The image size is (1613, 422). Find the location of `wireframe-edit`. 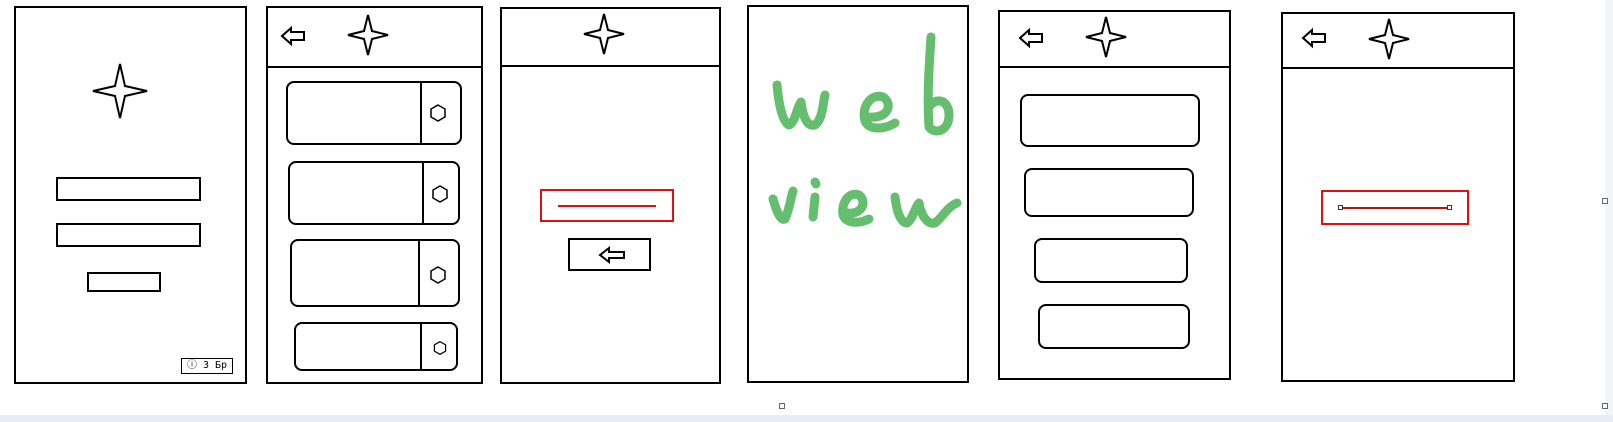

wireframe-edit is located at coordinates (1398, 197).